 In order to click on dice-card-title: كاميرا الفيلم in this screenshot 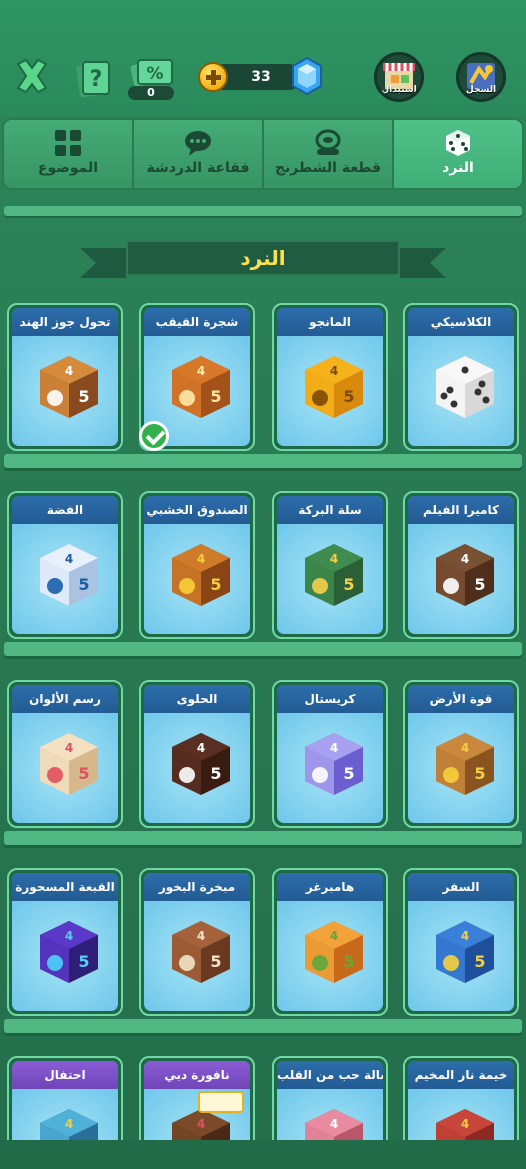, I will do `click(461, 510)`.